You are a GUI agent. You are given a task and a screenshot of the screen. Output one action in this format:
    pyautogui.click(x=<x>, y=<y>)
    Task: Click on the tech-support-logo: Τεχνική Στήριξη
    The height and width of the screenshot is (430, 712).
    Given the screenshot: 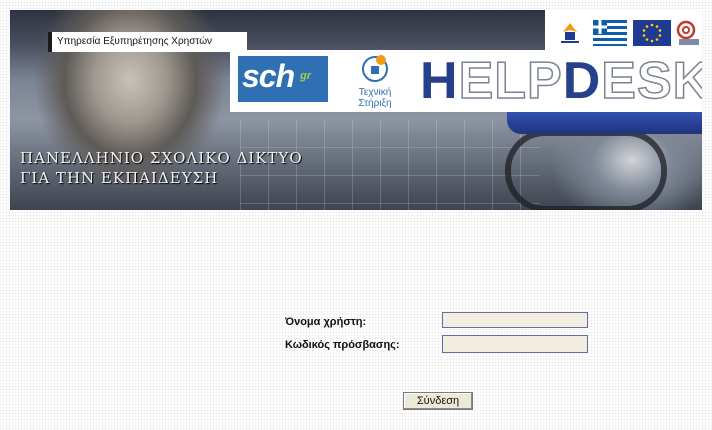 What is the action you would take?
    pyautogui.click(x=375, y=82)
    